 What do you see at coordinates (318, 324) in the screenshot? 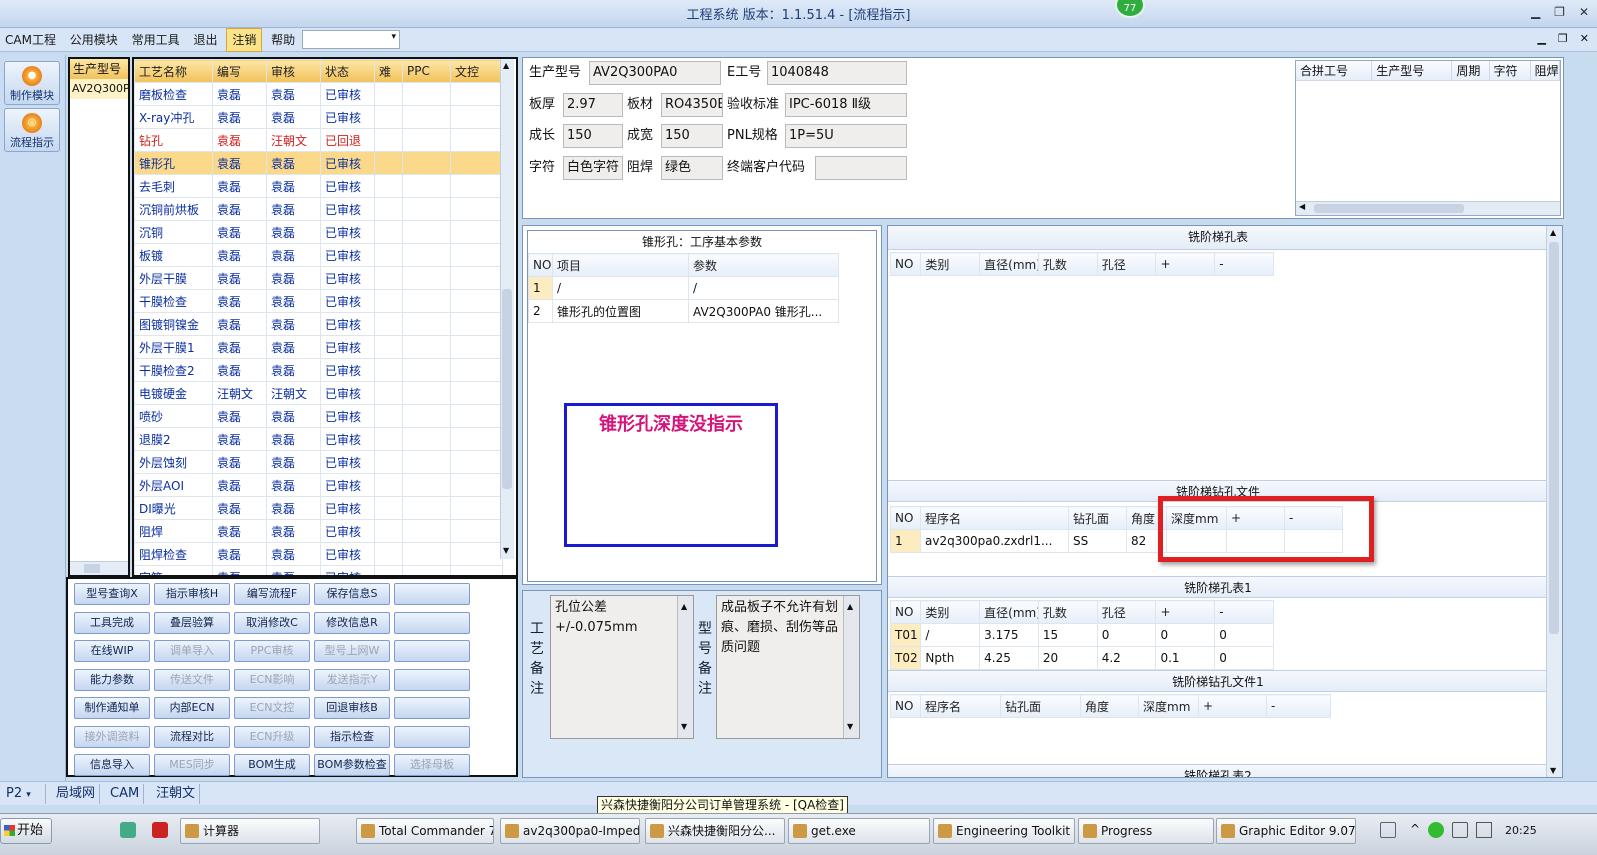
I see `table-row: 图镀铜镍金 袁磊 袁磊 已审核` at bounding box center [318, 324].